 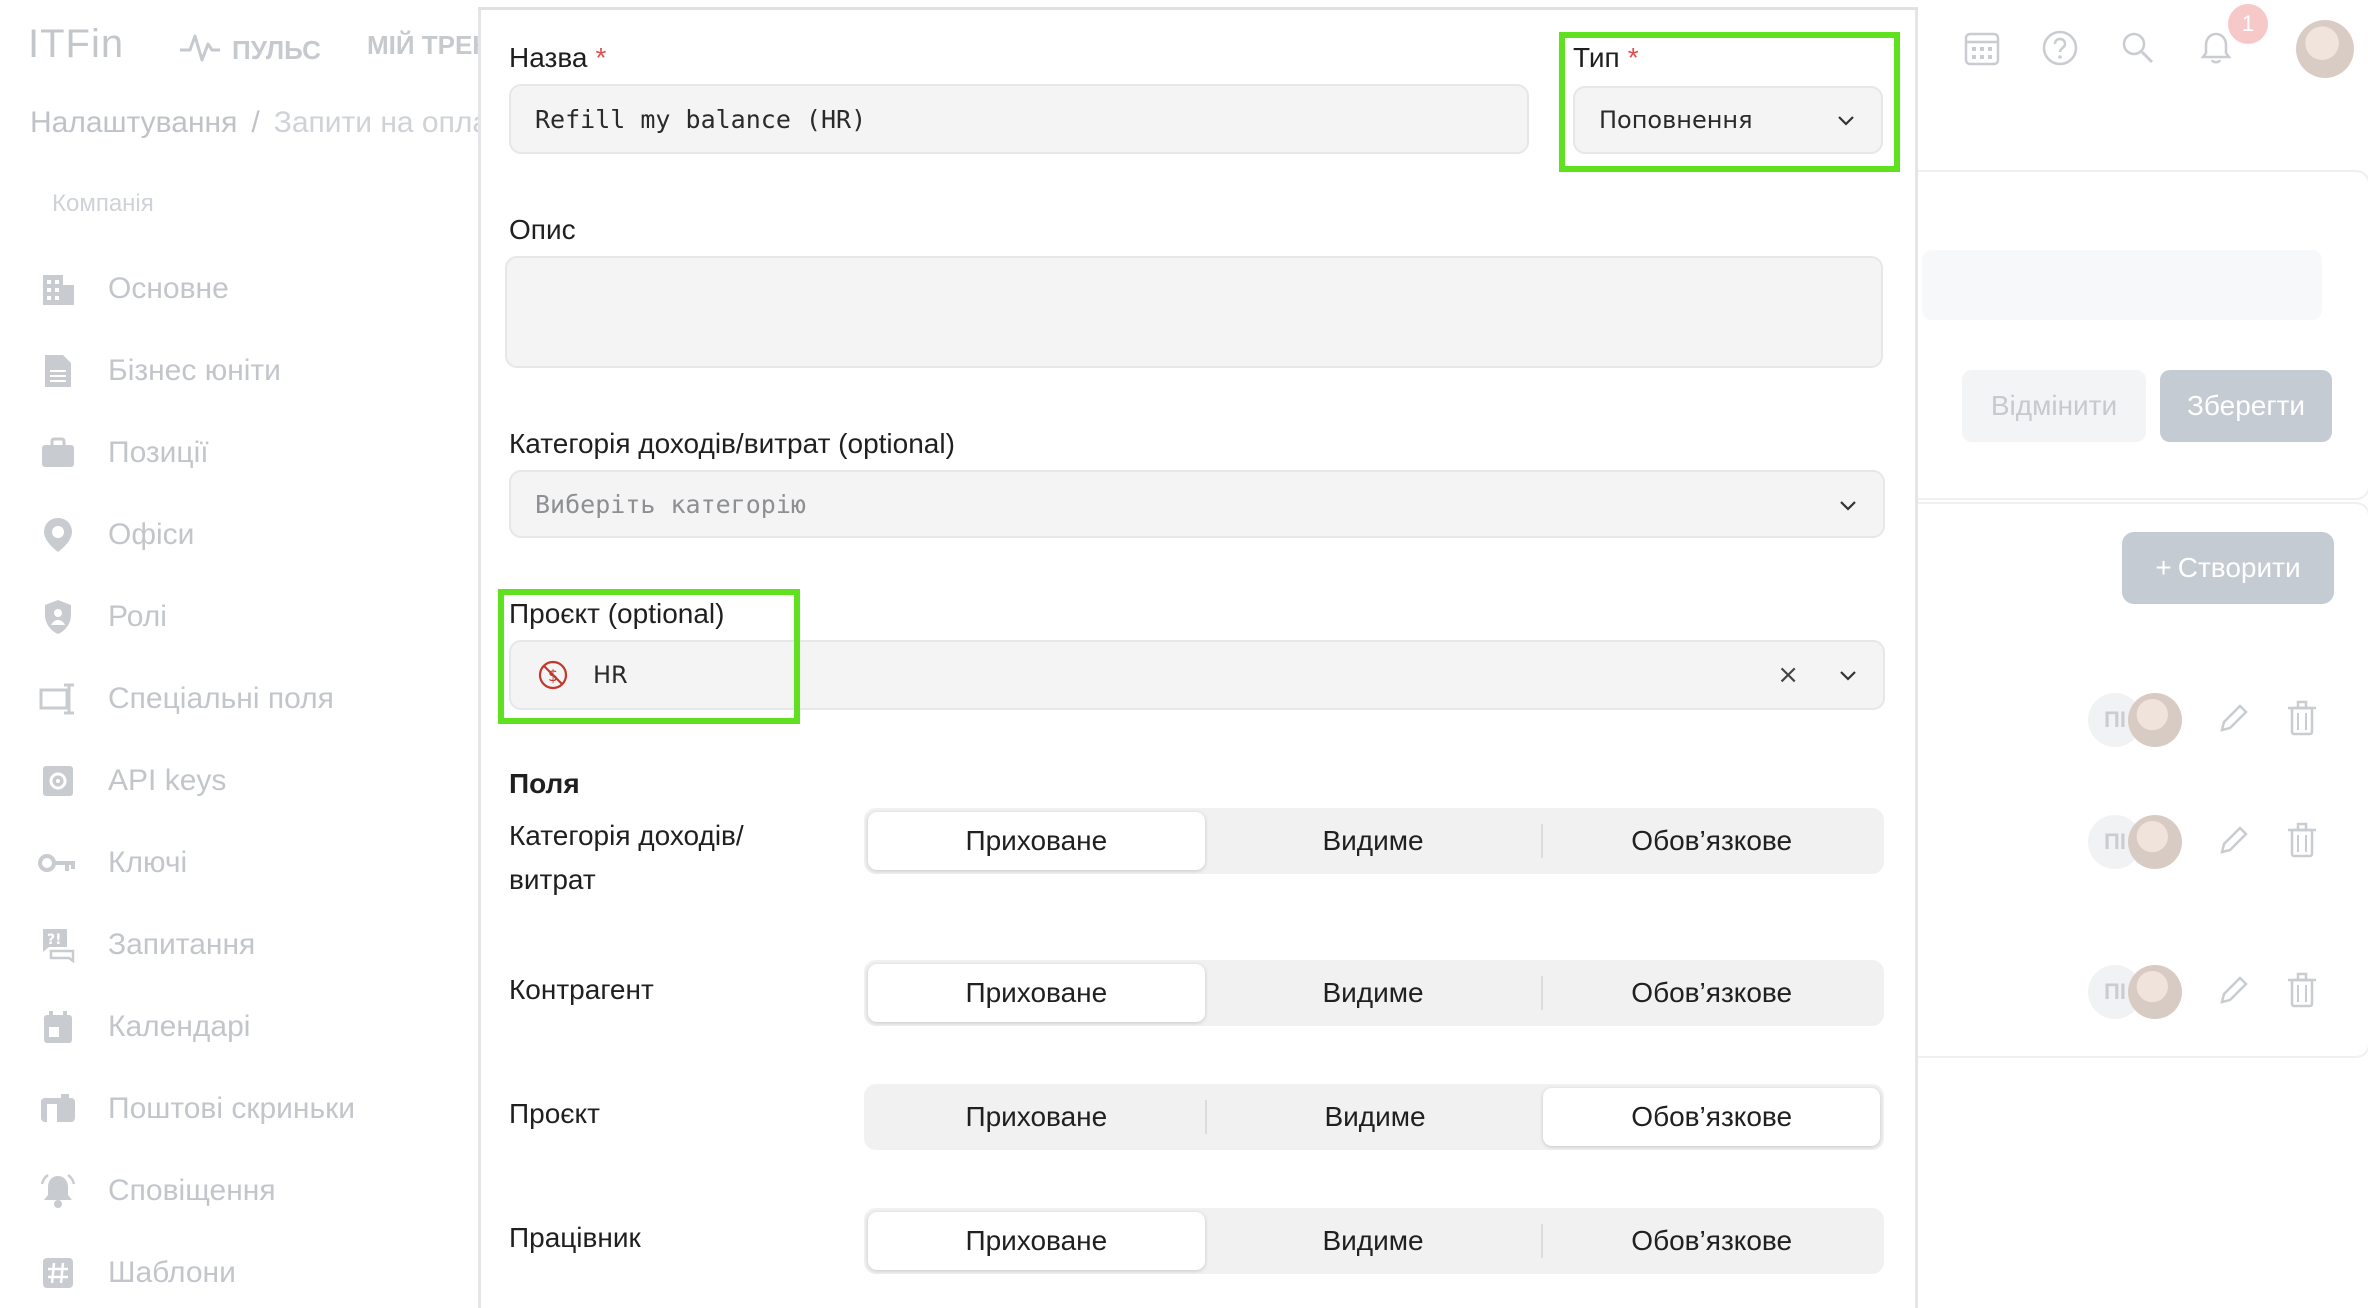 What do you see at coordinates (196, 1109) in the screenshot?
I see `sidebar-item-mailboxes: Поштові скриньки` at bounding box center [196, 1109].